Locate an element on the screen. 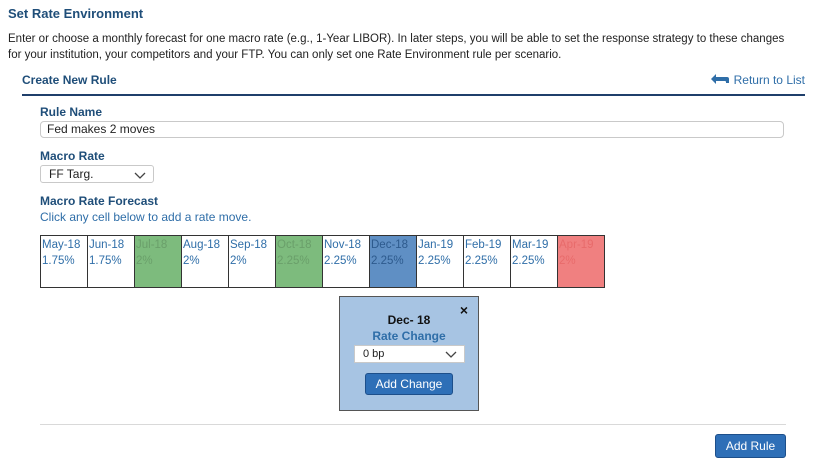 The height and width of the screenshot is (466, 816). forecast-cell: Sep-18 2% is located at coordinates (252, 261).